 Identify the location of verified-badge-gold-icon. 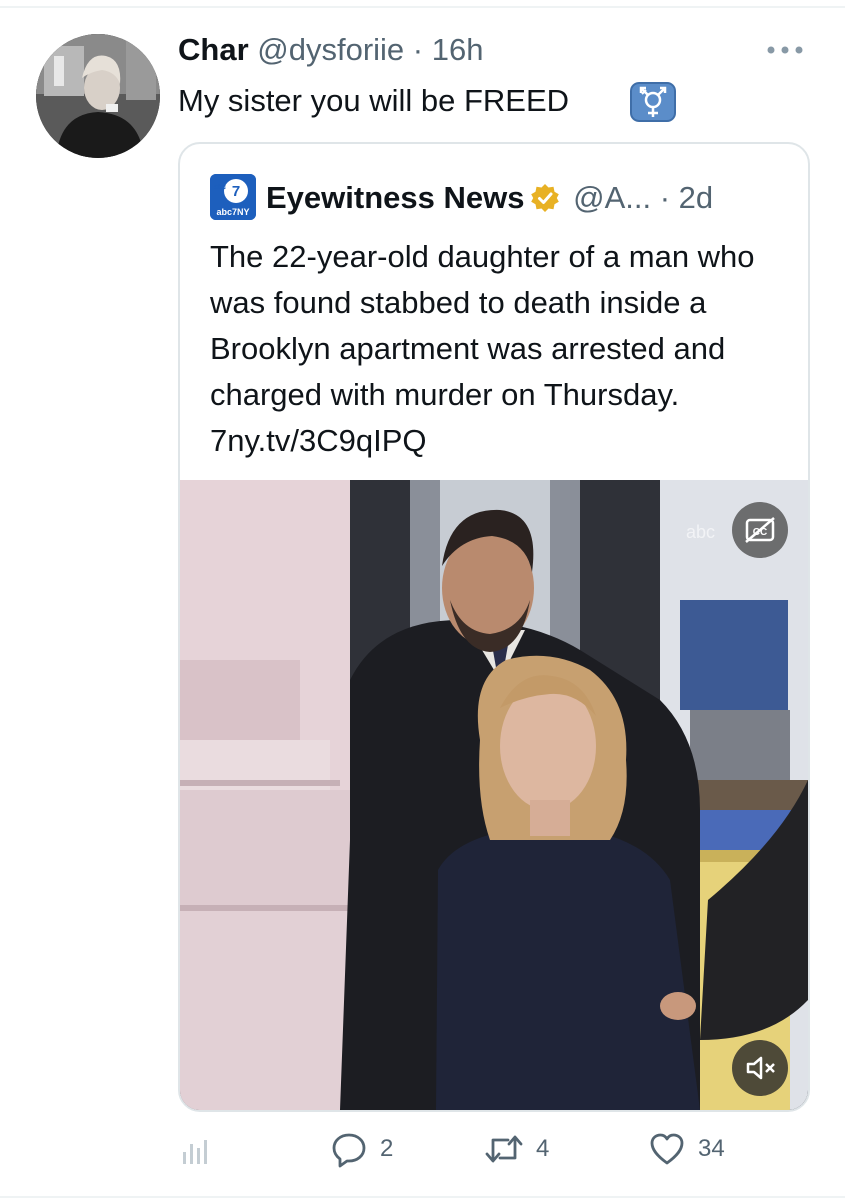
(545, 198).